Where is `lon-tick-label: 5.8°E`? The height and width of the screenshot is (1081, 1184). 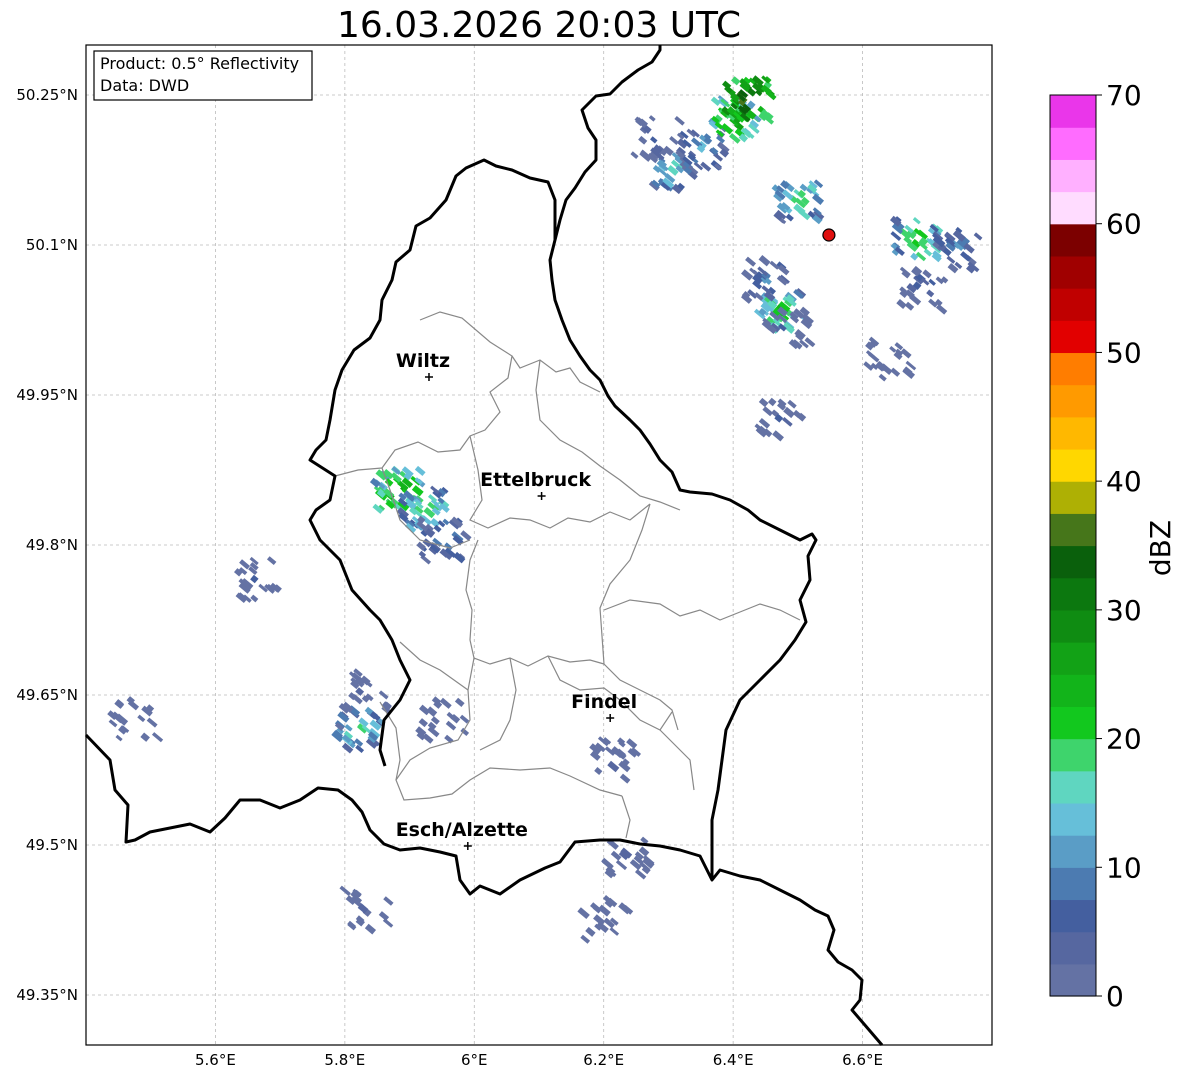 lon-tick-label: 5.8°E is located at coordinates (344, 1060).